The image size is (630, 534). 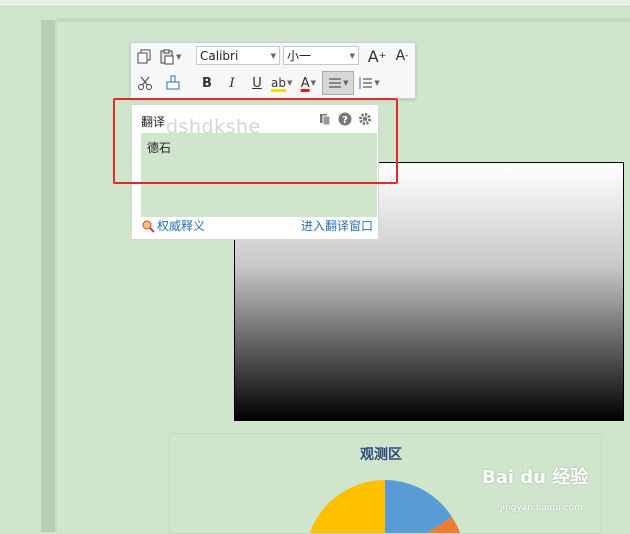 What do you see at coordinates (181, 226) in the screenshot?
I see `authority-definition-label: 权威释义` at bounding box center [181, 226].